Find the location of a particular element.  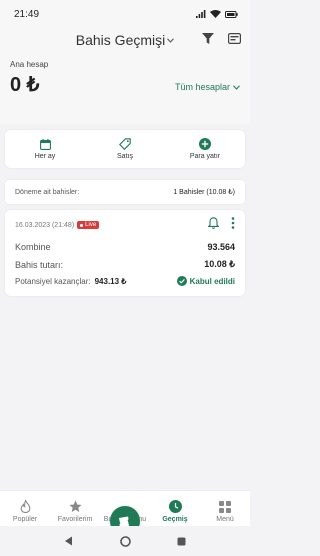

page-title: Bahis Geçmişi is located at coordinates (120, 40).